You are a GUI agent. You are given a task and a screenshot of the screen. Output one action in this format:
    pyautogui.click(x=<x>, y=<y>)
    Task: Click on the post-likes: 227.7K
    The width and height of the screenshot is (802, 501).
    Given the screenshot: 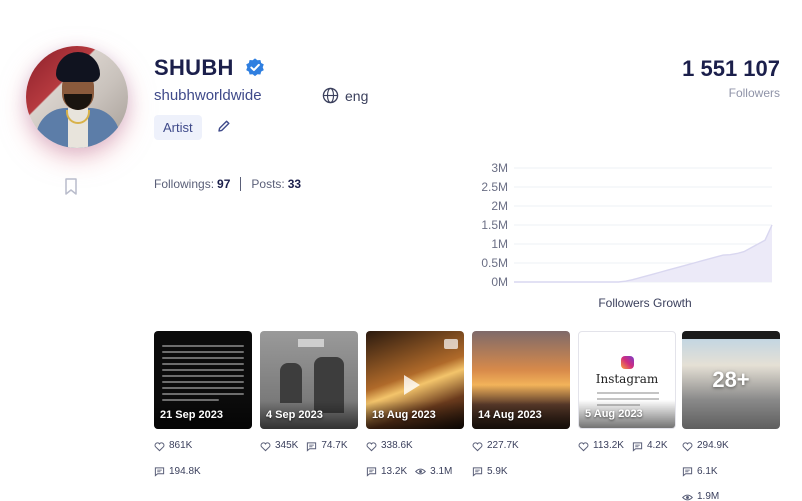 What is the action you would take?
    pyautogui.click(x=503, y=445)
    